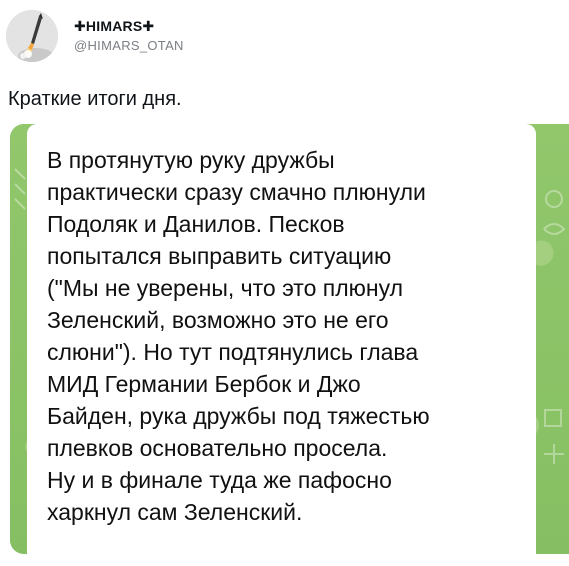 The image size is (569, 566). Describe the element at coordinates (129, 46) in the screenshot. I see `handle: @HIMARS_OTAN` at that location.